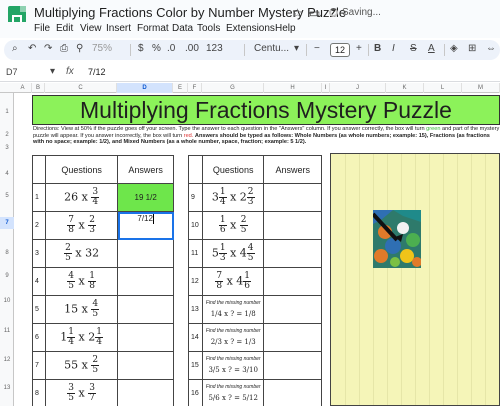  Describe the element at coordinates (171, 48) in the screenshot. I see `decrease-decimal-button: .0` at that location.